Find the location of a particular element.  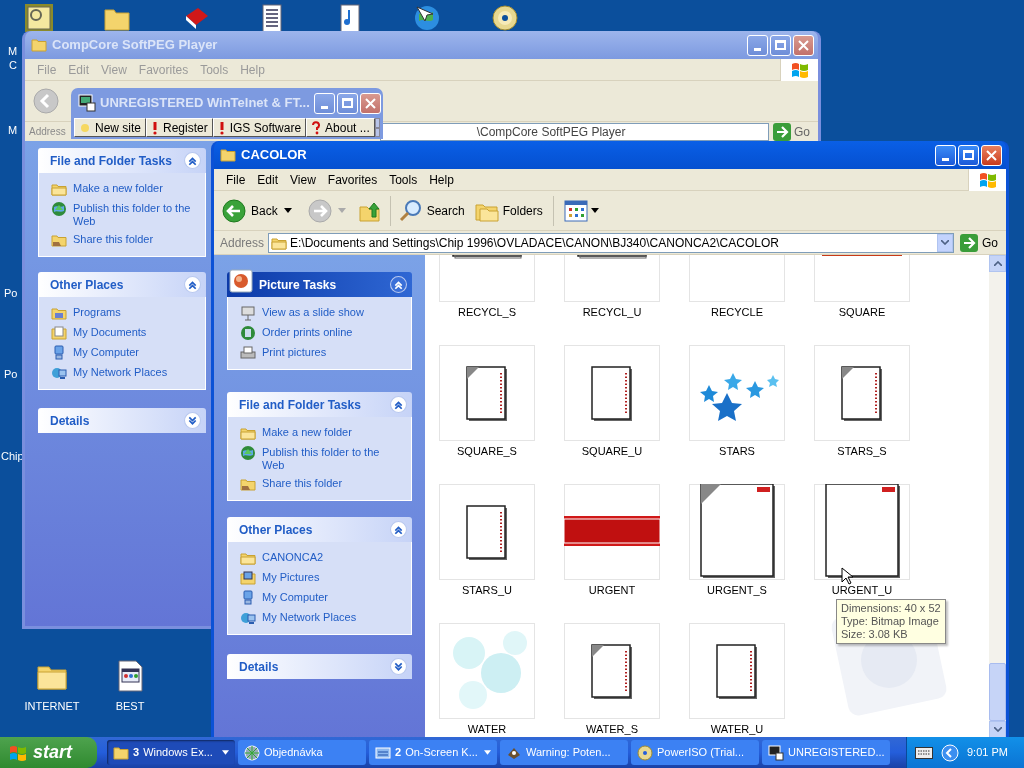

section-header: Picture Tasks is located at coordinates (319, 284).